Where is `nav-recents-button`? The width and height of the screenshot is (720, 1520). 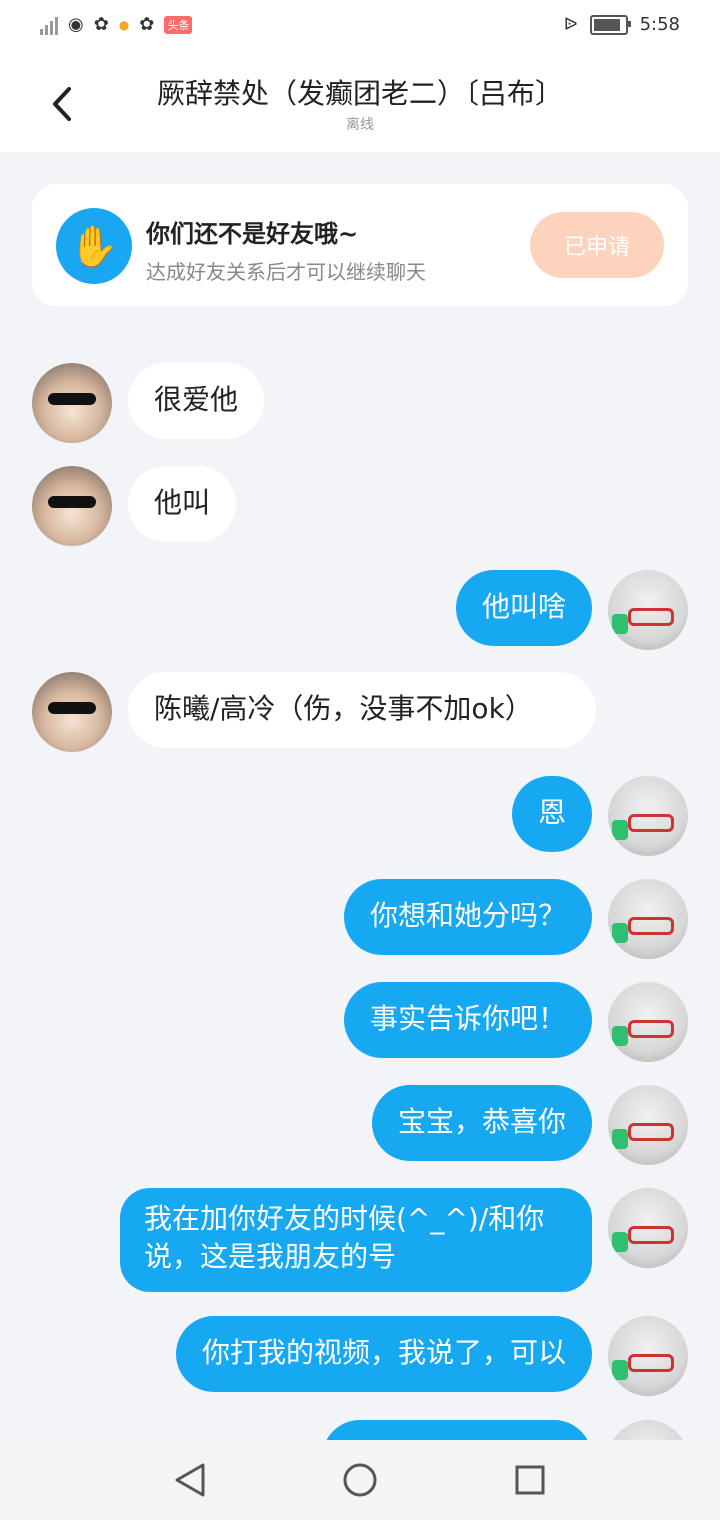
nav-recents-button is located at coordinates (530, 1480).